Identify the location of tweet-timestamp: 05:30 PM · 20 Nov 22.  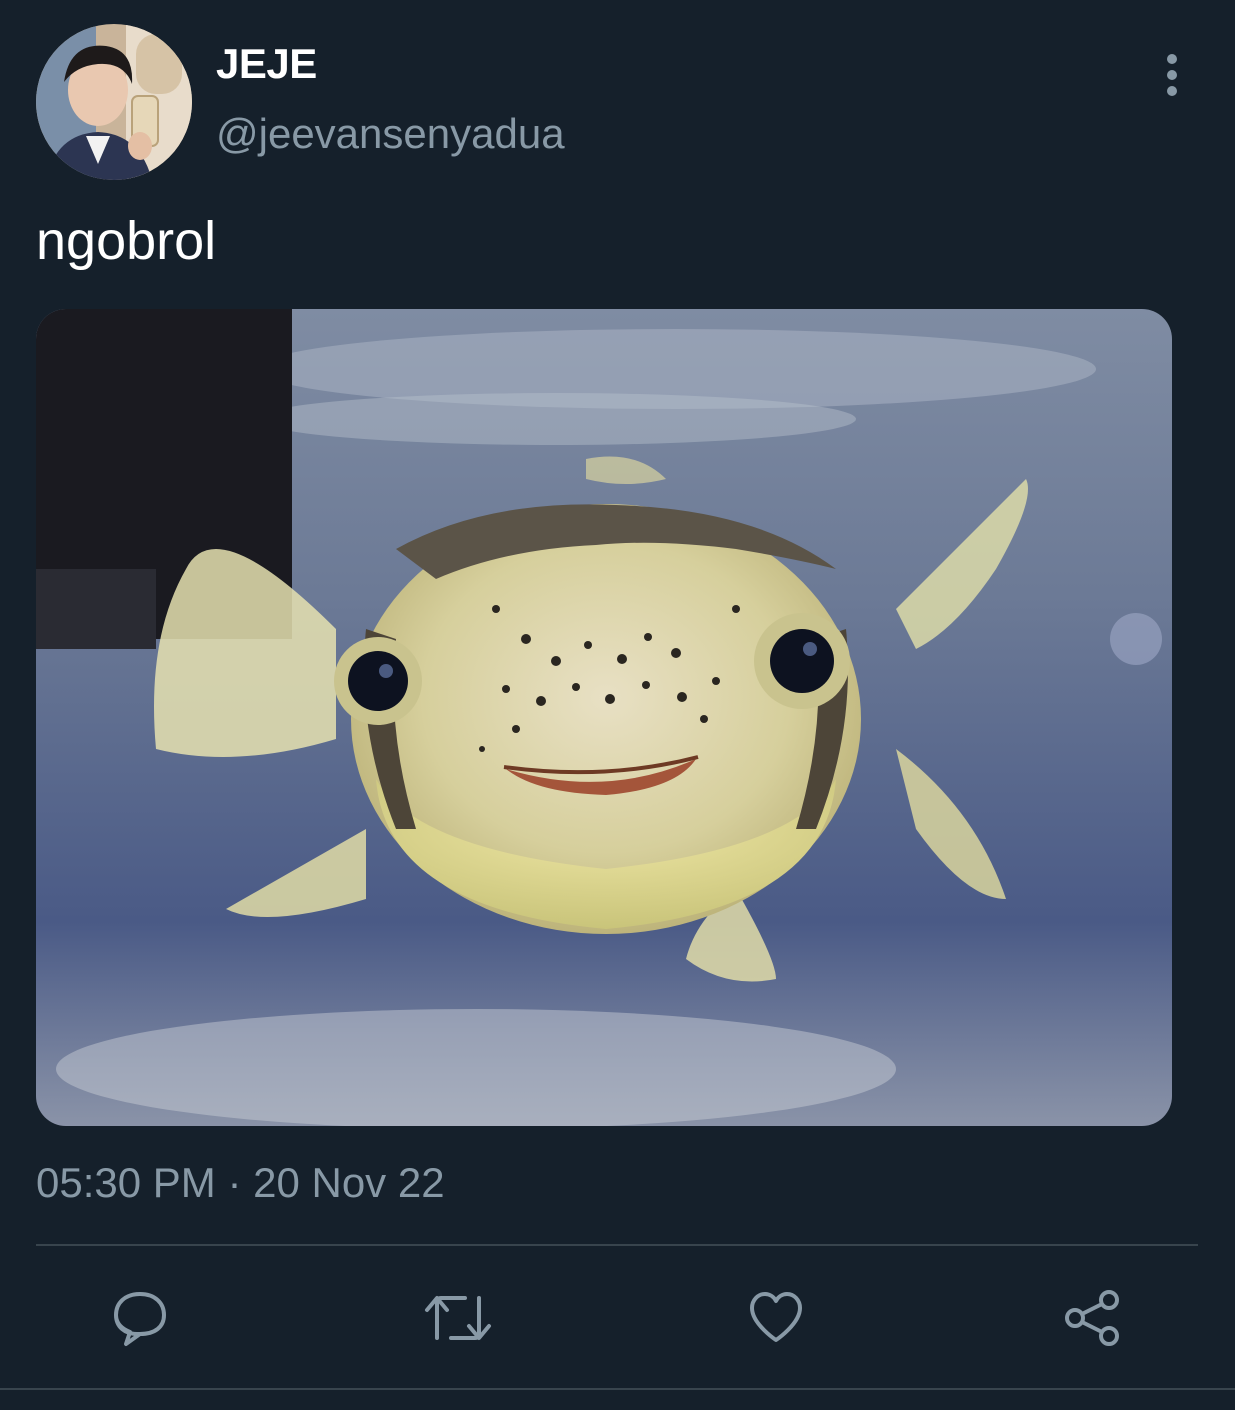
(240, 1183).